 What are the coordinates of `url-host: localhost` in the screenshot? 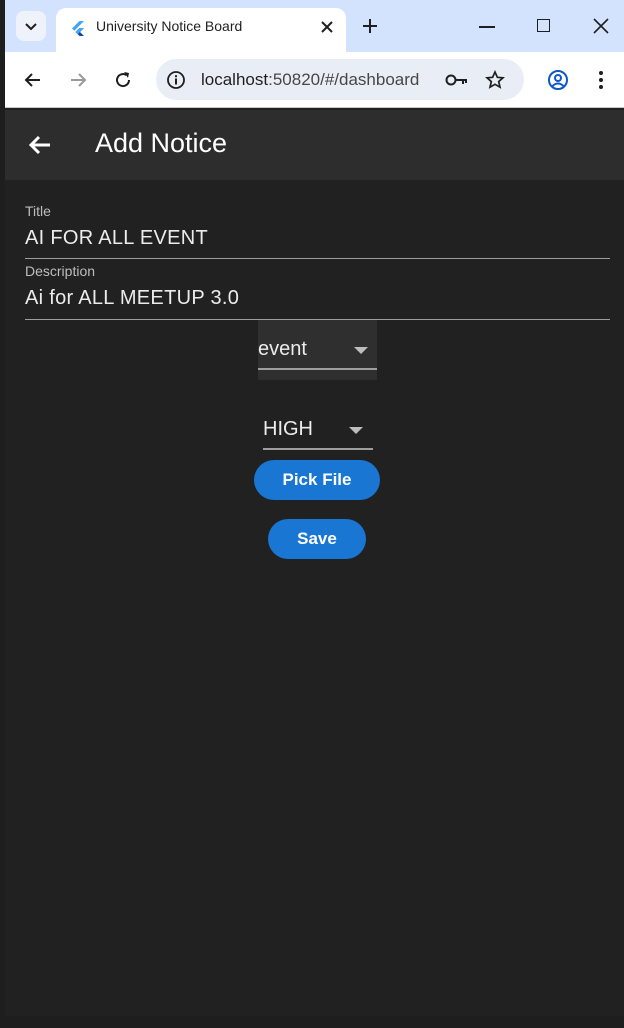 It's located at (235, 79).